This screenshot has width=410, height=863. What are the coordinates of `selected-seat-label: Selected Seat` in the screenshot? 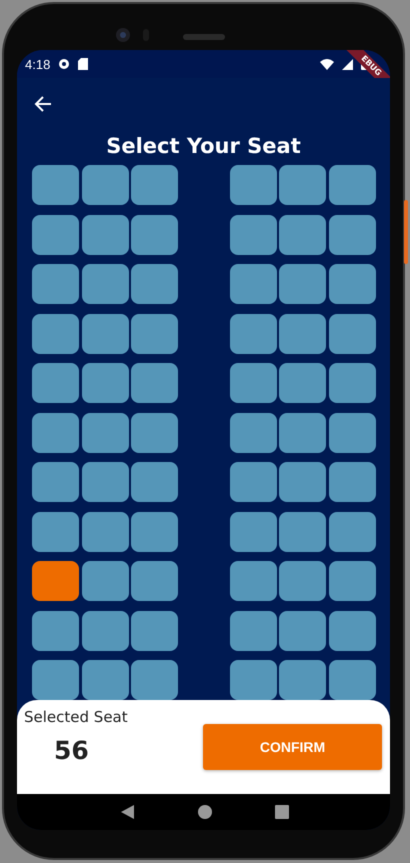 It's located at (76, 717).